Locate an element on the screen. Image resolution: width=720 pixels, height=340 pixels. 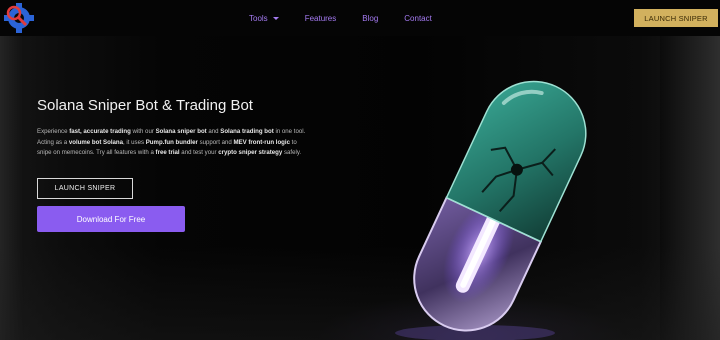
nav-item-features: Features is located at coordinates (321, 18).